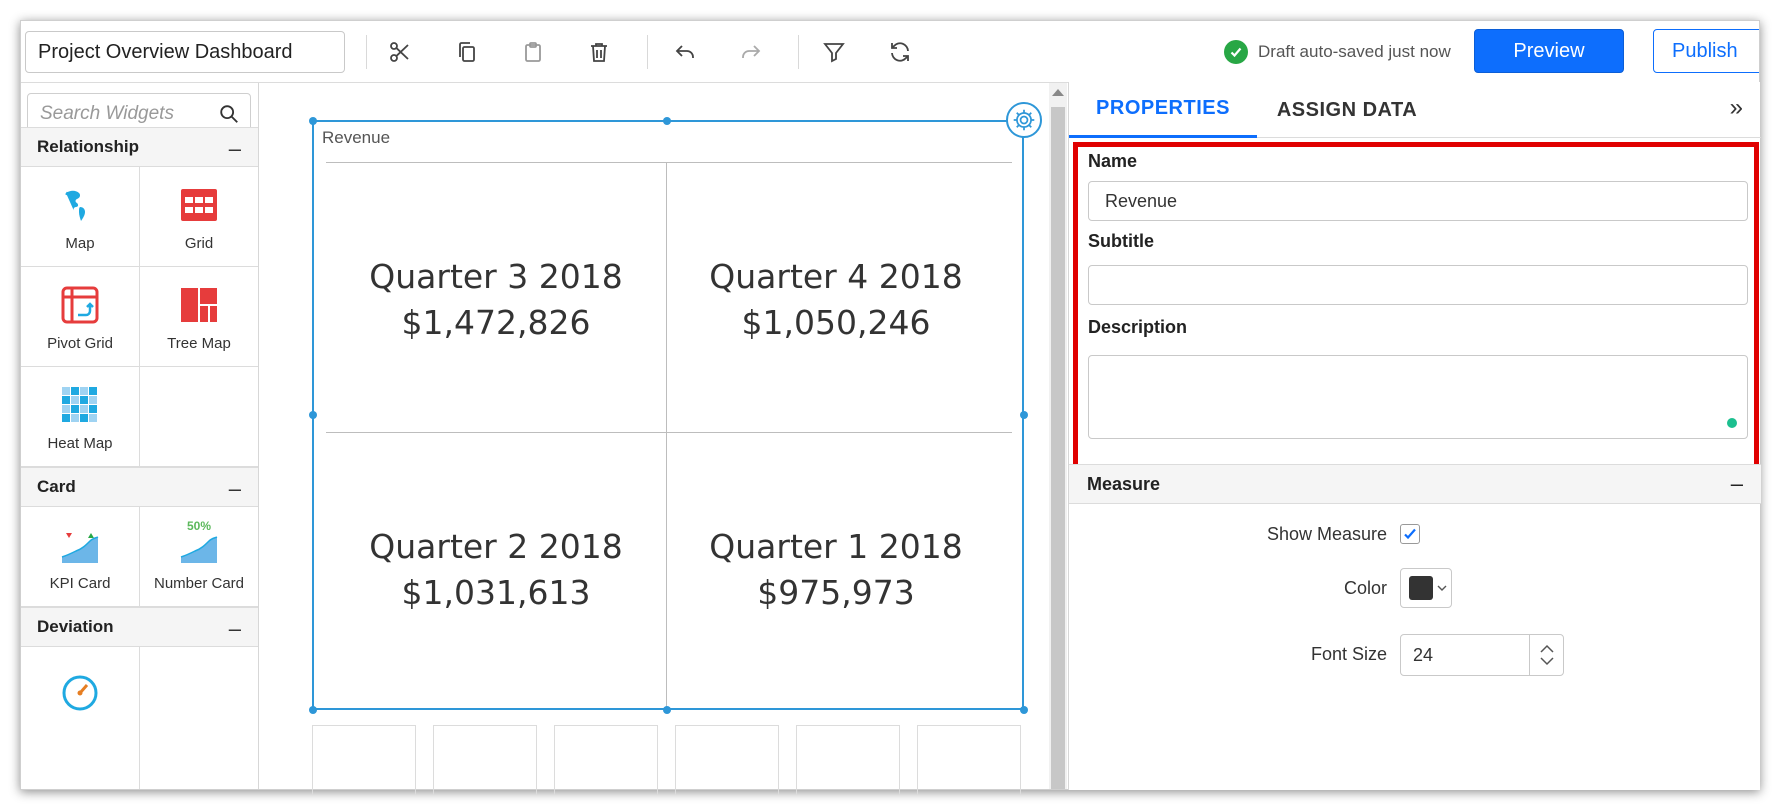  I want to click on scrollbar-thumb, so click(1058, 448).